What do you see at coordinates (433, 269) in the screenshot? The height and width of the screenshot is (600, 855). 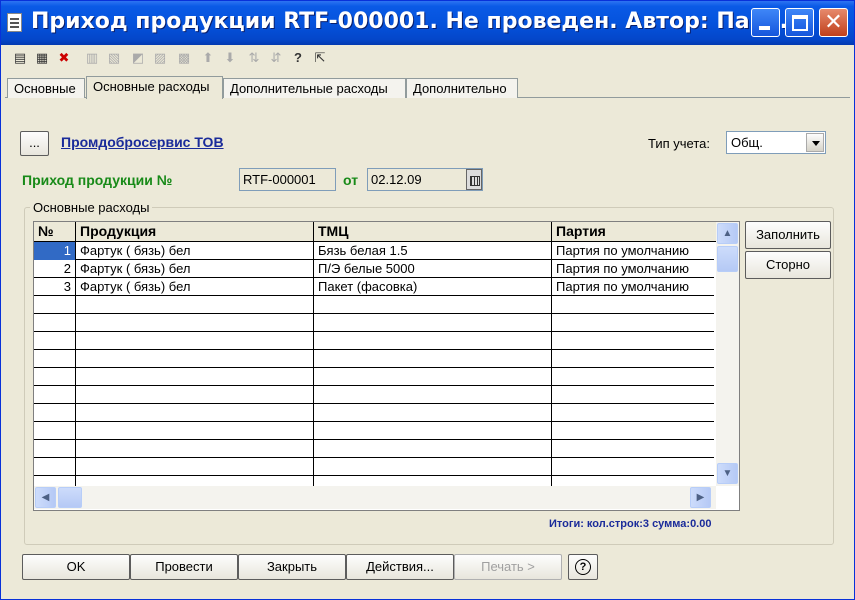 I see `cell-tmc: П/Э белые 5000` at bounding box center [433, 269].